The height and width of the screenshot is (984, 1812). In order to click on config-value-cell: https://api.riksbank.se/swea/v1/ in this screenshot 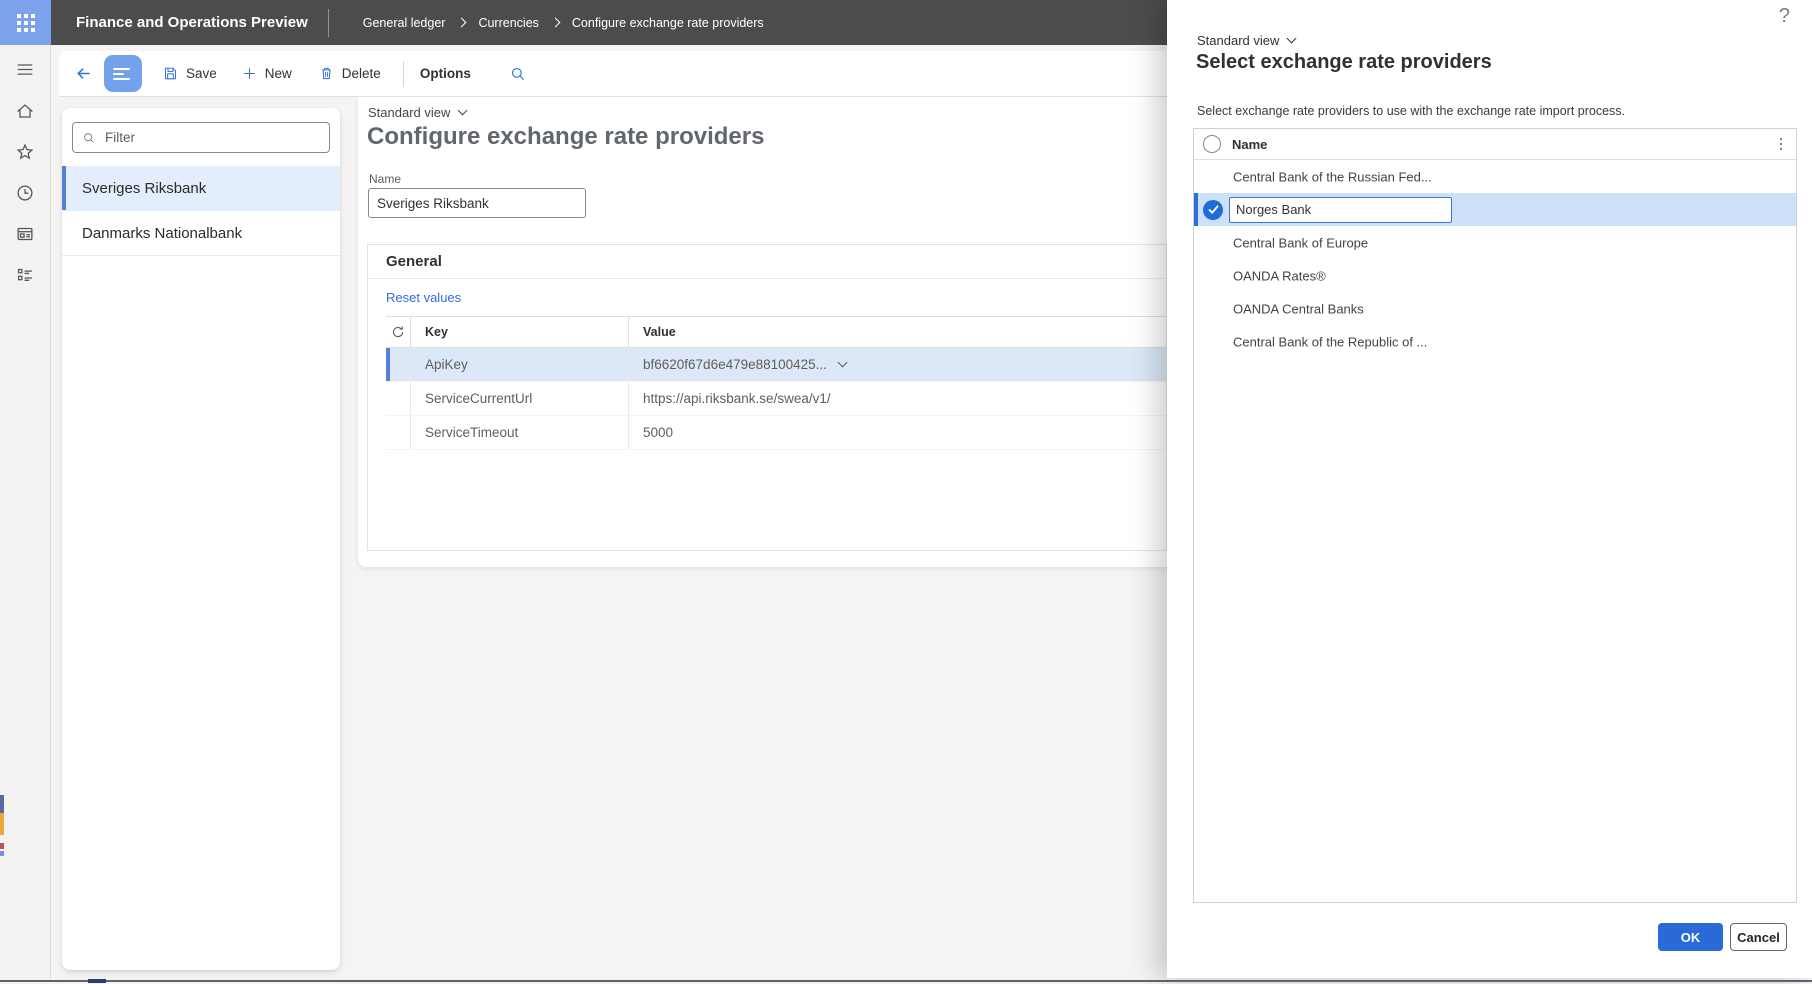, I will do `click(897, 398)`.